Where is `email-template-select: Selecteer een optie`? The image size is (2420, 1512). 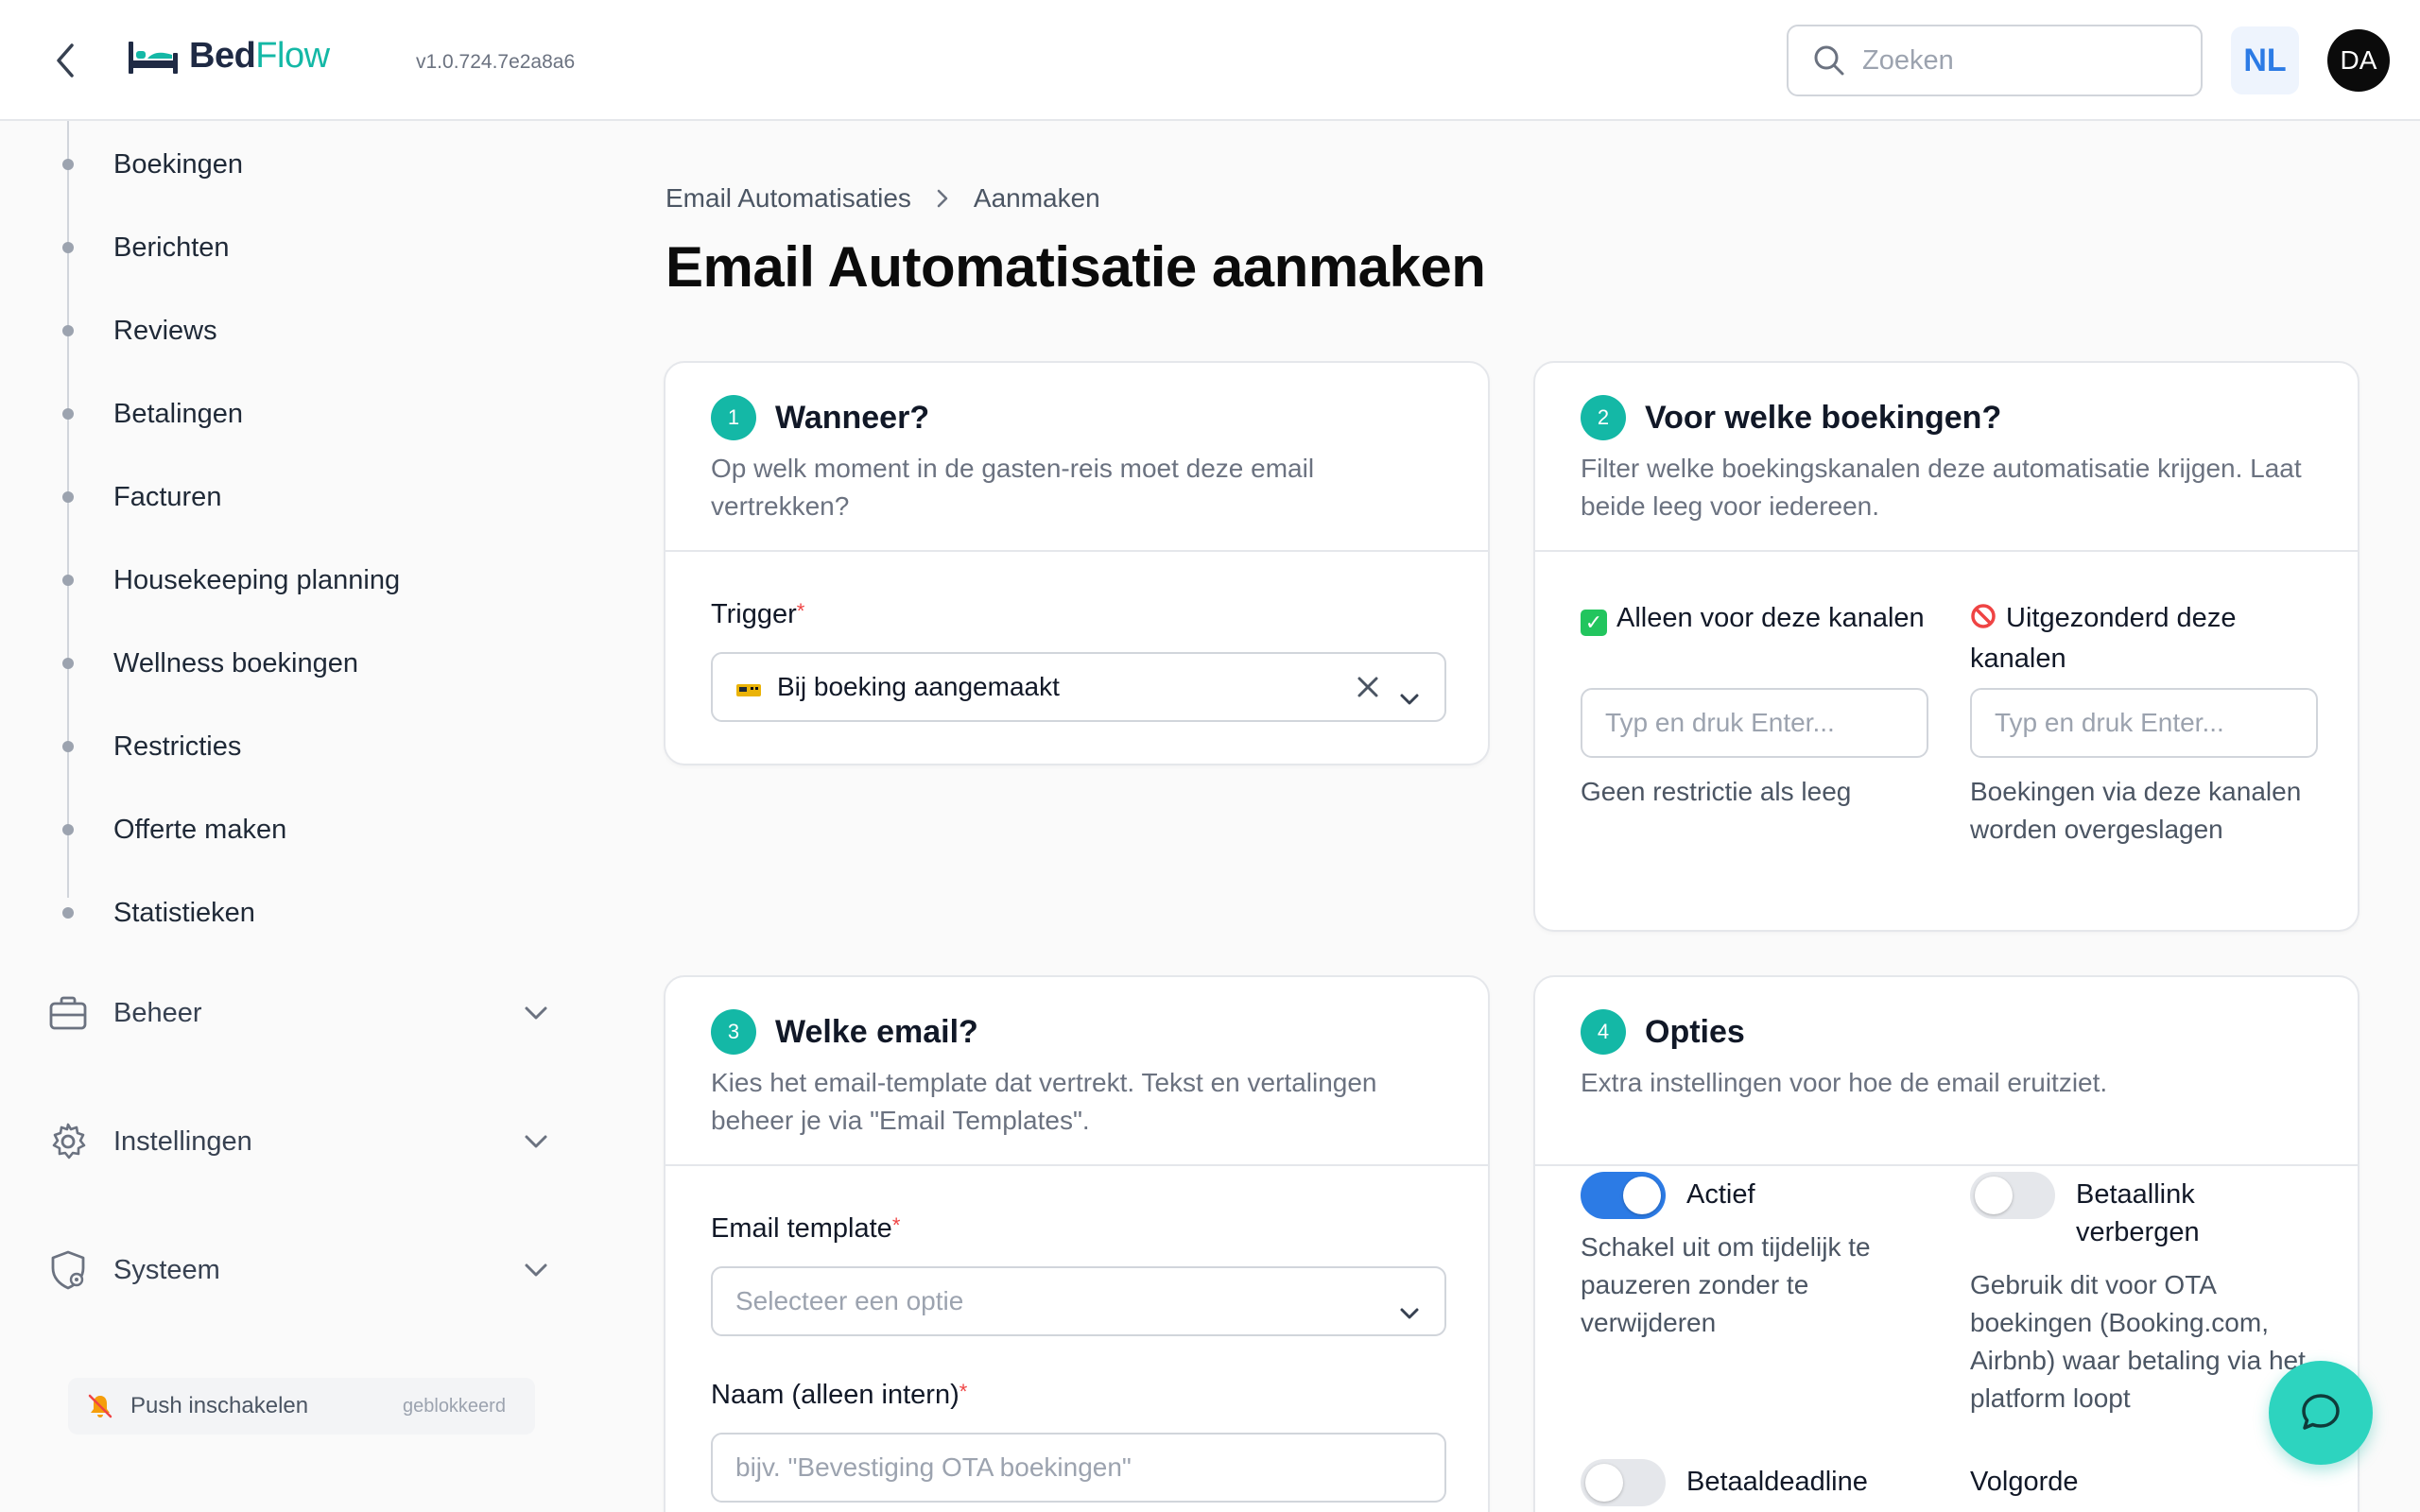 email-template-select: Selecteer een optie is located at coordinates (1078, 1301).